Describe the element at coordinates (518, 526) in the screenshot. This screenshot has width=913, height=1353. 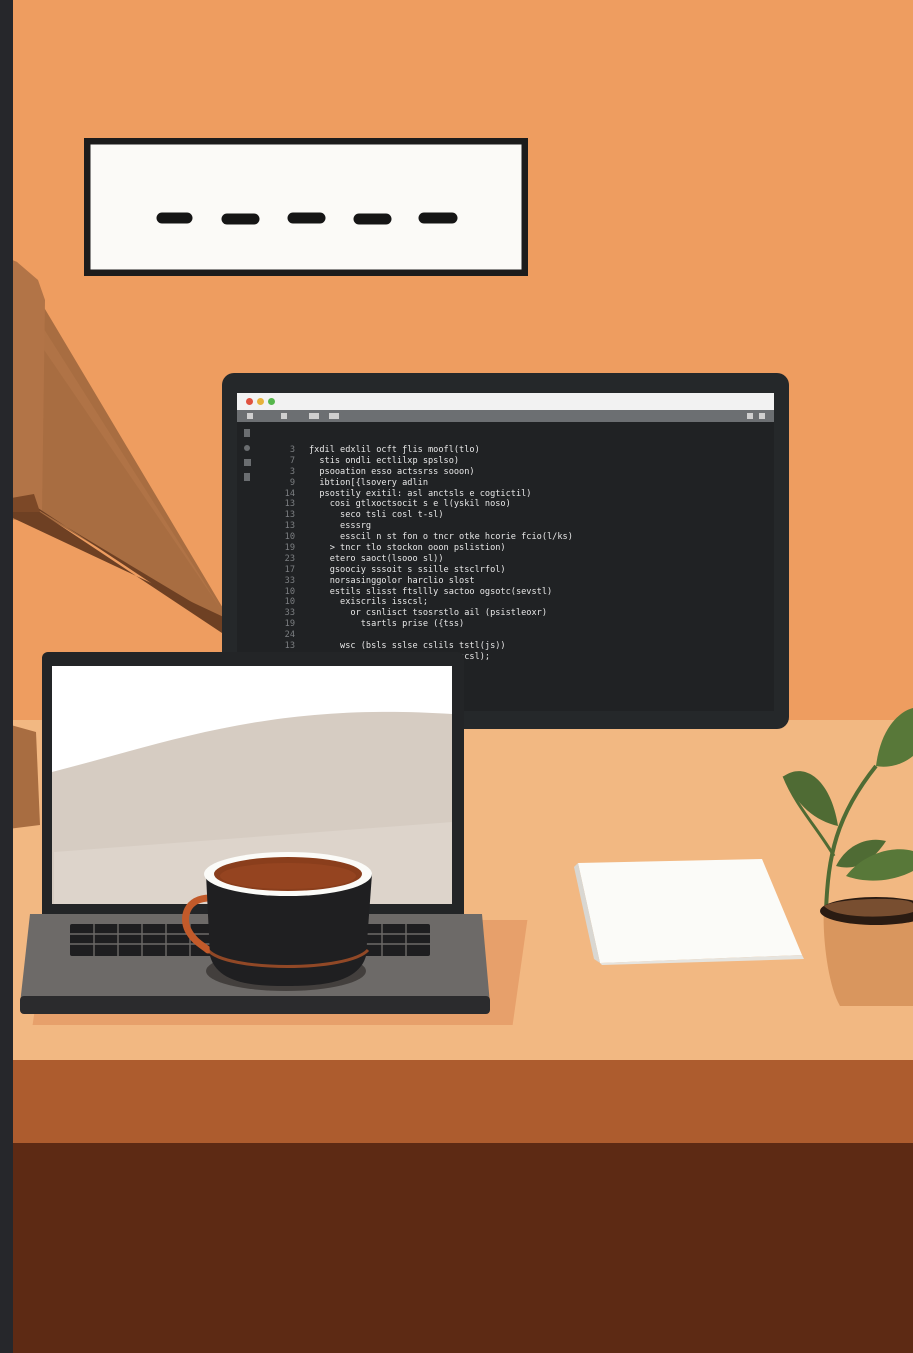
I see `code-line: 13 esssrg` at that location.